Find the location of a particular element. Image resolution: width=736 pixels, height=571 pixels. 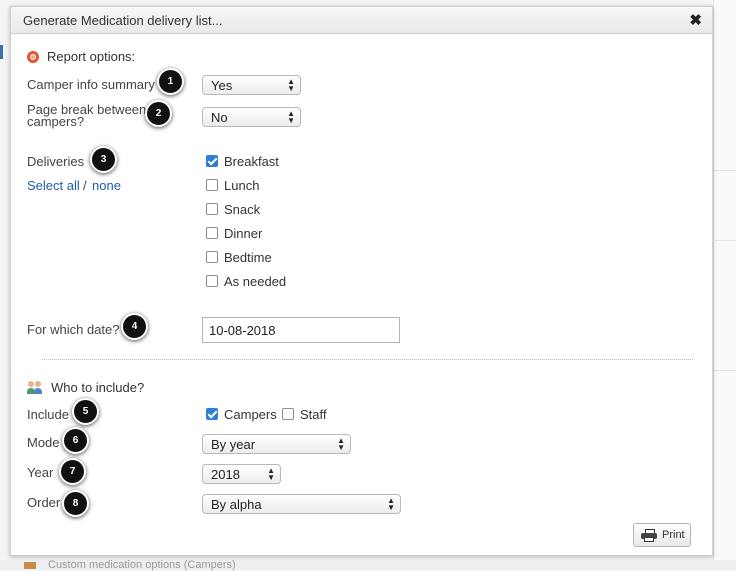

date-input: 10-08-2018 is located at coordinates (301, 330).